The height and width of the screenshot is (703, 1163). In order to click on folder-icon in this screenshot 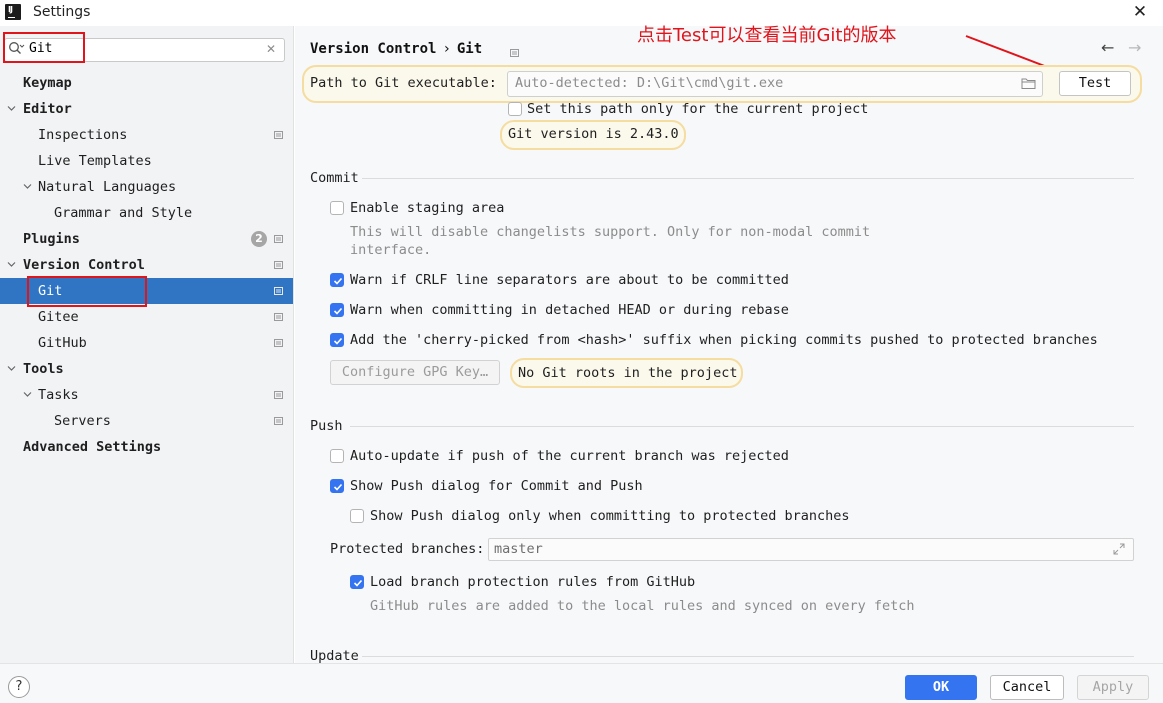, I will do `click(1028, 83)`.